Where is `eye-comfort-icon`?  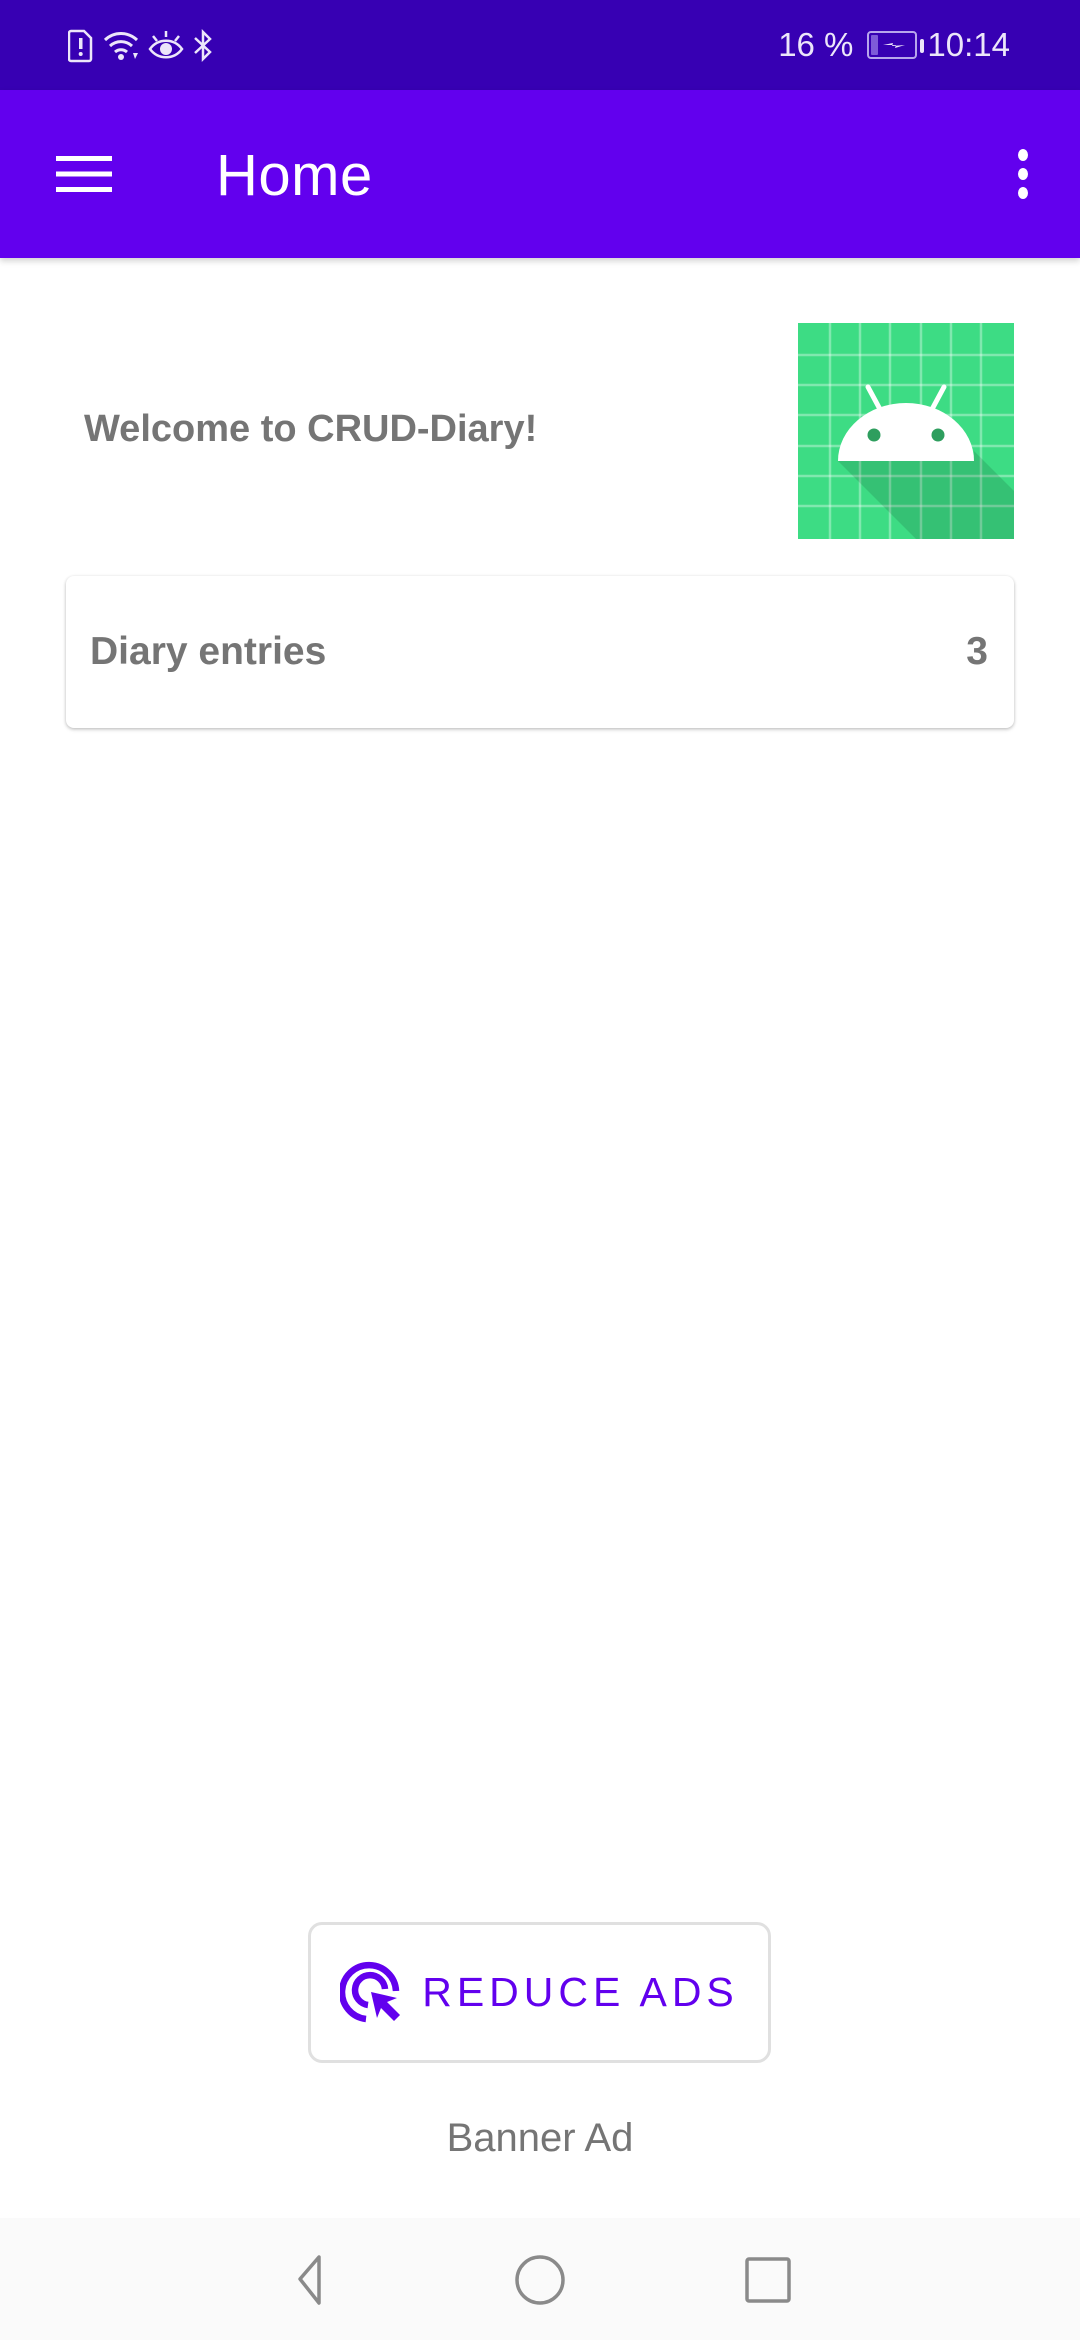 eye-comfort-icon is located at coordinates (166, 46).